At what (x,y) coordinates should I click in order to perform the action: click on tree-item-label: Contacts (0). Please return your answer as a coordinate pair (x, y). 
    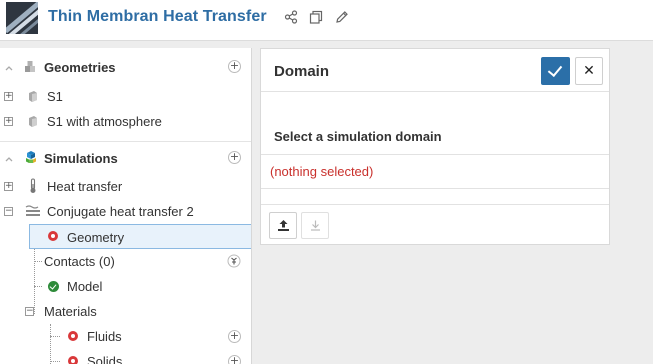
    Looking at the image, I should click on (79, 261).